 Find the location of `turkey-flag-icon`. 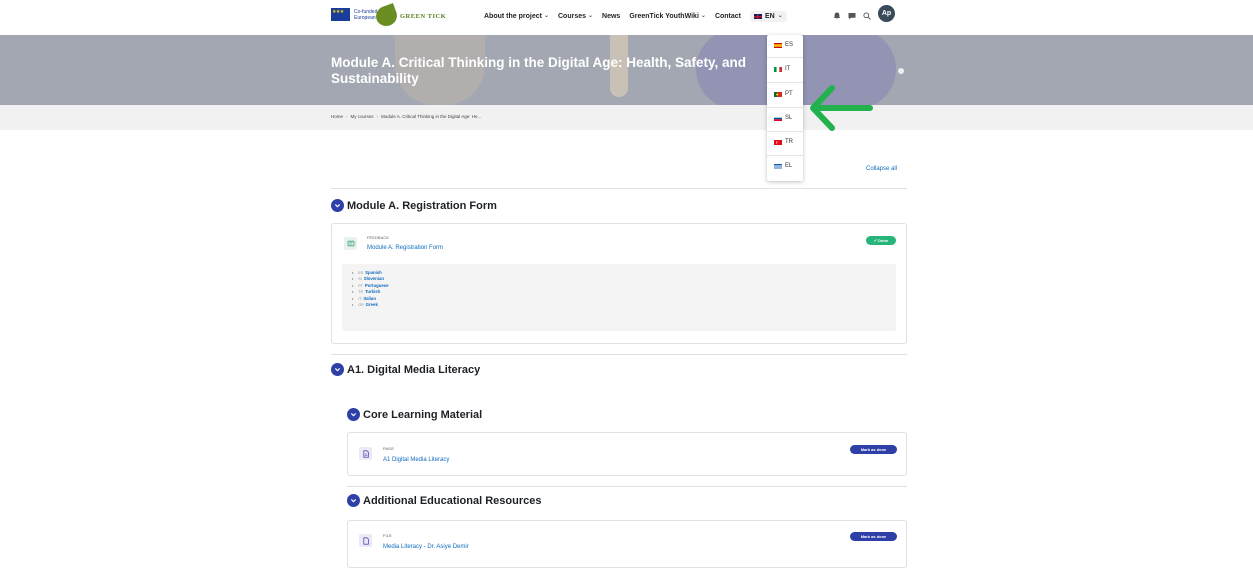

turkey-flag-icon is located at coordinates (778, 142).